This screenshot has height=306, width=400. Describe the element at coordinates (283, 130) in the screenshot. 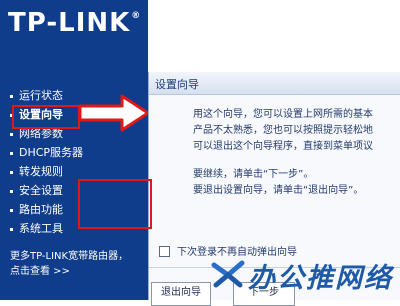

I see `intro-line: 产品不太熟悉，您也可以按照提示轻松地` at that location.